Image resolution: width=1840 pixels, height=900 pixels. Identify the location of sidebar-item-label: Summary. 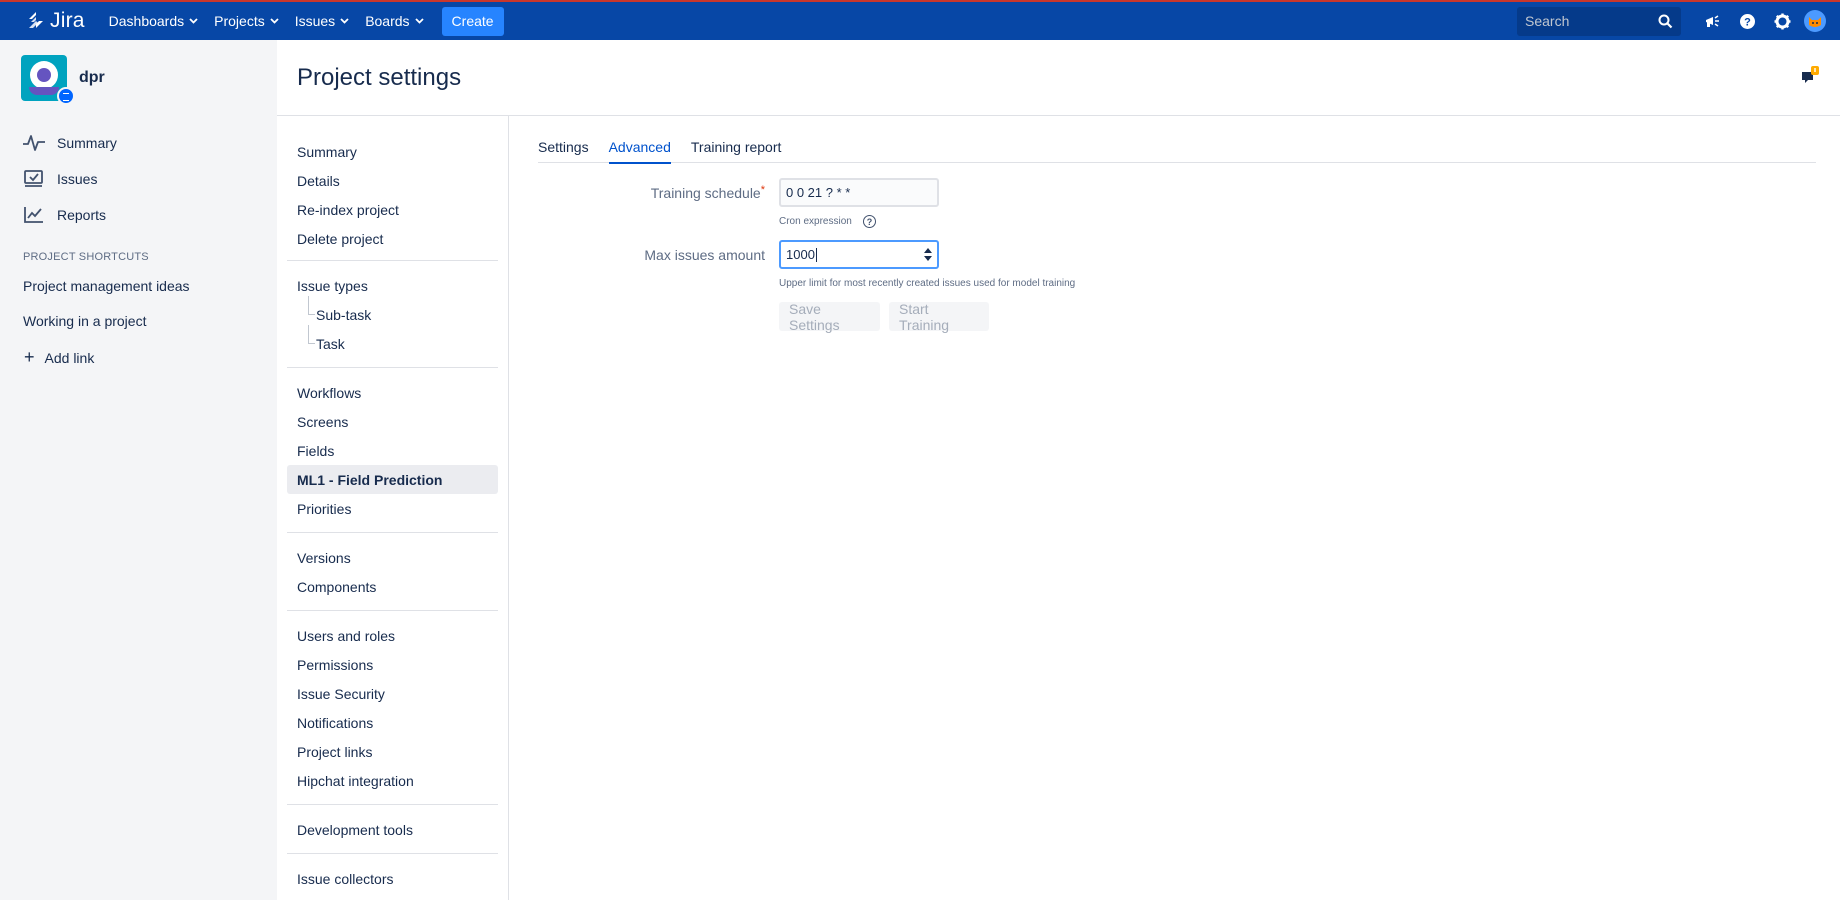
(87, 143).